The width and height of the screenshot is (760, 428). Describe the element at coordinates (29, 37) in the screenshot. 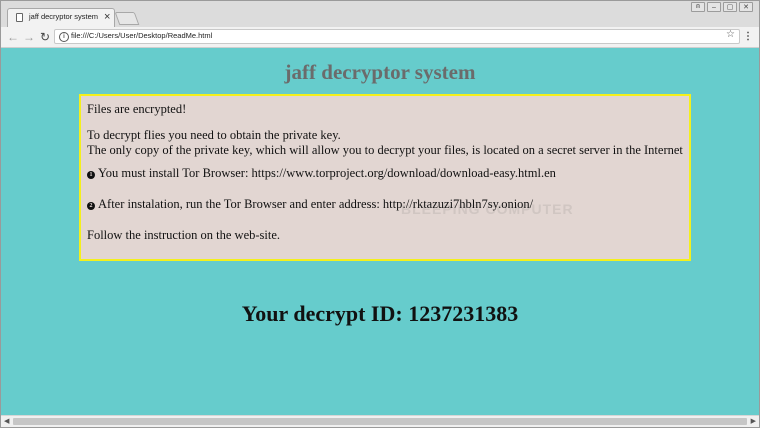

I see `forward-arrow-icon: →` at that location.